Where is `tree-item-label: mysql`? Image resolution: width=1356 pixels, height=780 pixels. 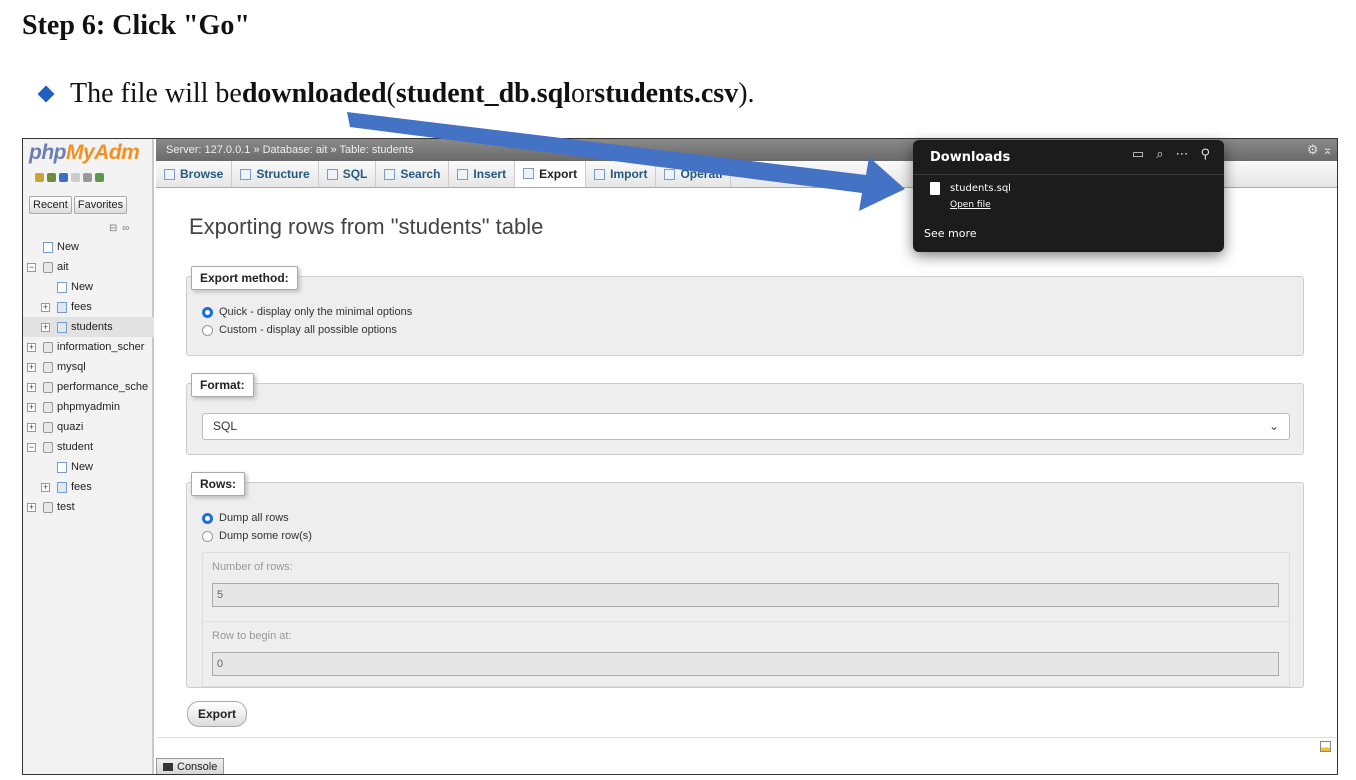 tree-item-label: mysql is located at coordinates (71, 367).